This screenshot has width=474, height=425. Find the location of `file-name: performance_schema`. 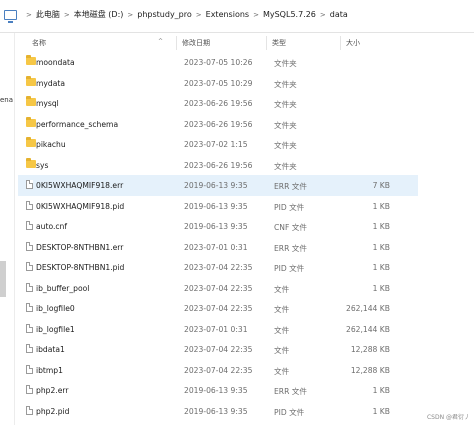

file-name: performance_schema is located at coordinates (77, 124).